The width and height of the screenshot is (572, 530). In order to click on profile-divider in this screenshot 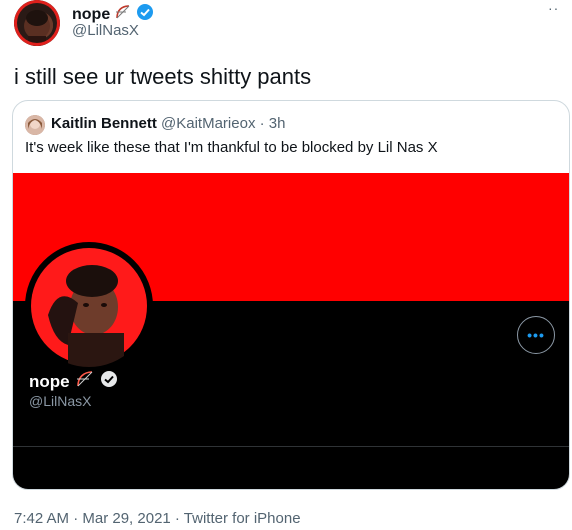, I will do `click(291, 446)`.